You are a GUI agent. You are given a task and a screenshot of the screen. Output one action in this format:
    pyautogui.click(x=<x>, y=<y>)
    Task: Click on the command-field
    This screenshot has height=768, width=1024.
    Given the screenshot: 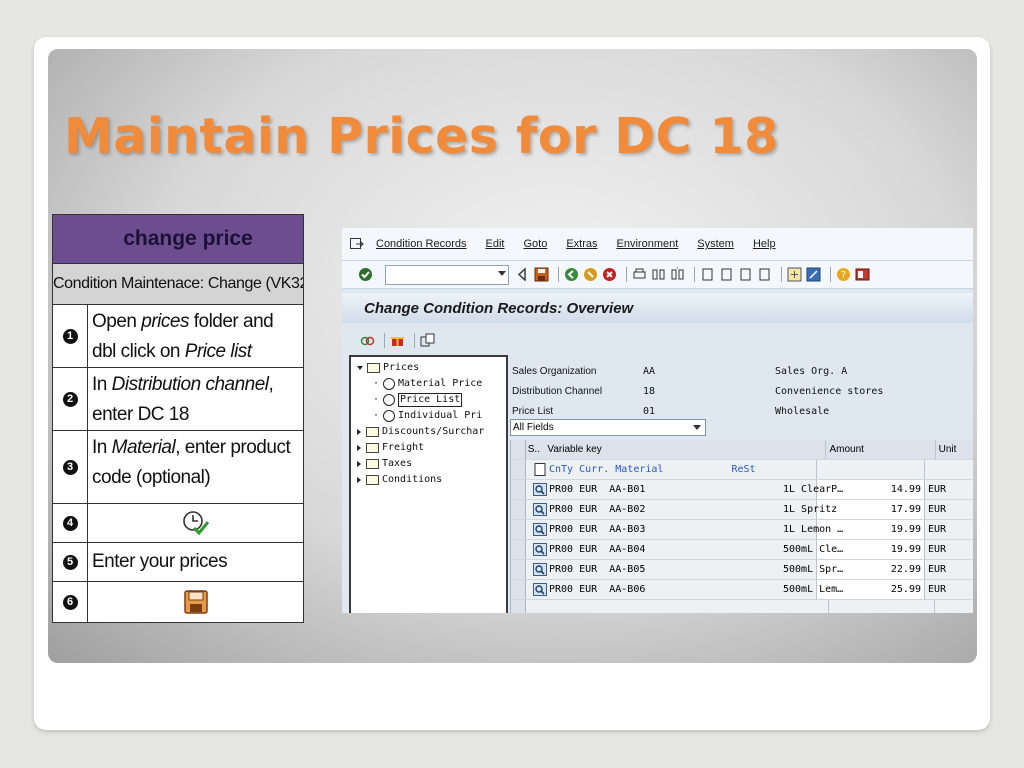 What is the action you would take?
    pyautogui.click(x=447, y=274)
    